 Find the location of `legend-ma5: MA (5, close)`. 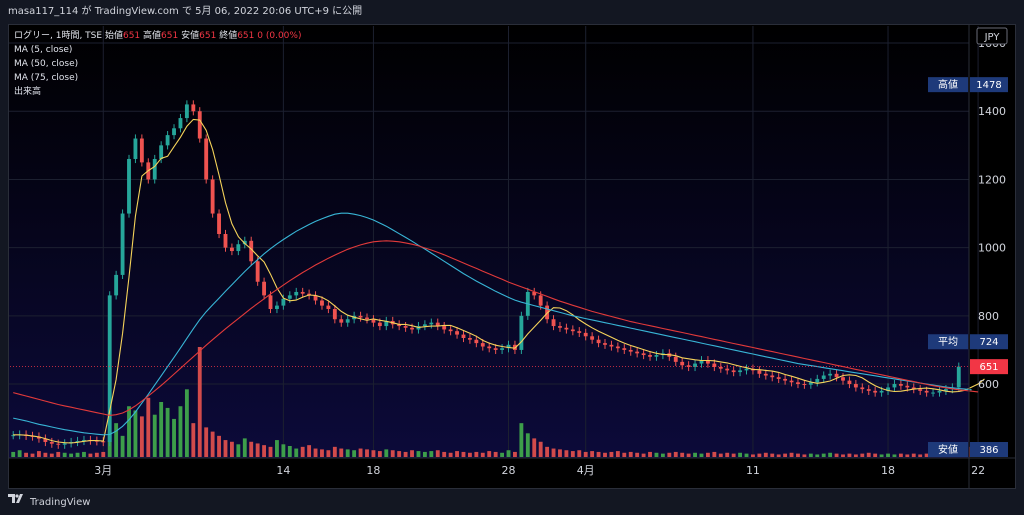

legend-ma5: MA (5, close) is located at coordinates (157, 50).